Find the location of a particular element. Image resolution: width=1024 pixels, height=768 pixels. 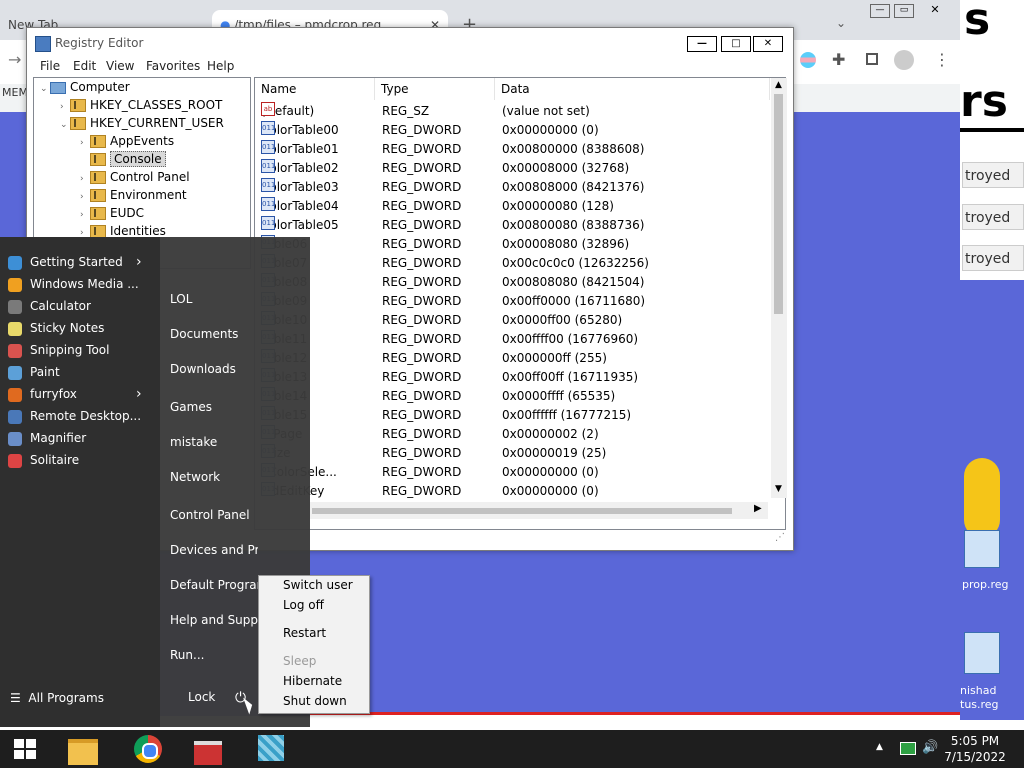

power-menu-item: Hibernate is located at coordinates (312, 681).